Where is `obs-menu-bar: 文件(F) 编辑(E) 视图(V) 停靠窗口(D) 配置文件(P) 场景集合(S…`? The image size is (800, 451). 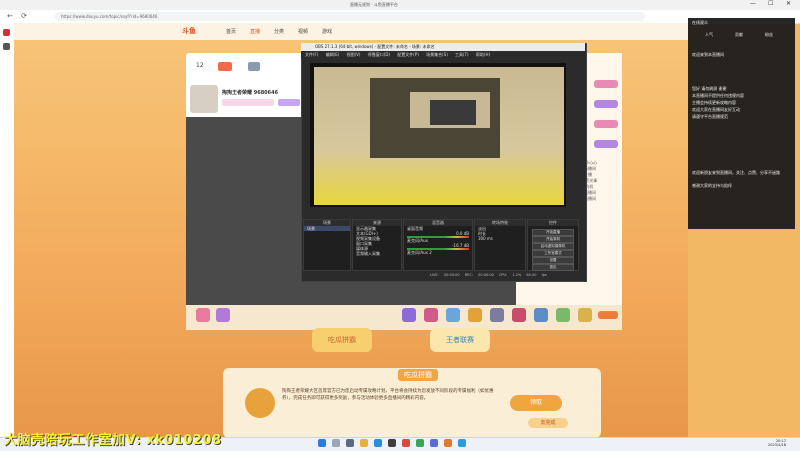 obs-menu-bar: 文件(F) 编辑(E) 视图(V) 停靠窗口(D) 配置文件(P) 场景集合(S… is located at coordinates (443, 55).